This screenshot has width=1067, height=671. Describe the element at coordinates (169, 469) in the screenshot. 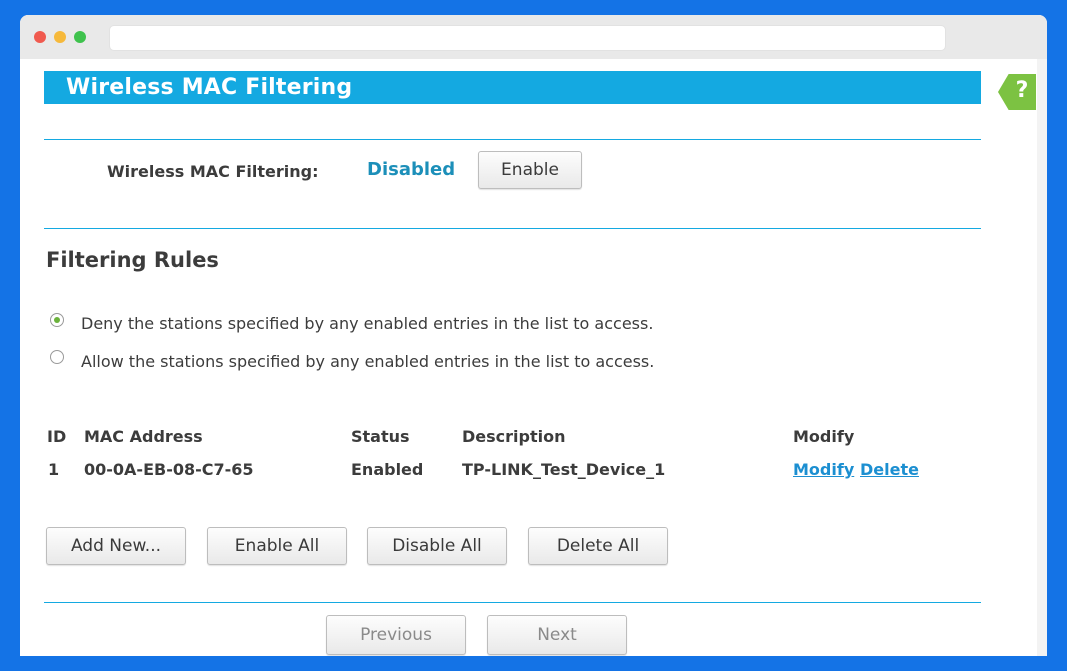

I see `cell-mac: 00-0A-EB-08-C7-65` at that location.